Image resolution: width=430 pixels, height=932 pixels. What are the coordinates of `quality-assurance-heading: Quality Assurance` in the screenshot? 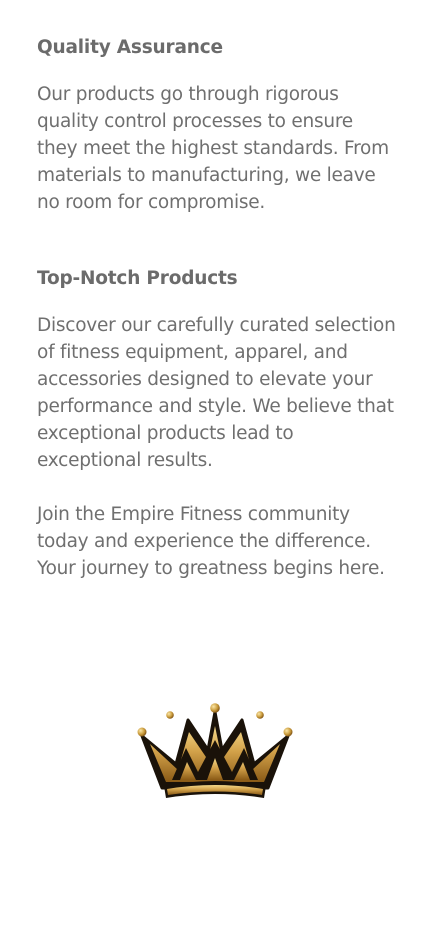 It's located at (130, 47).